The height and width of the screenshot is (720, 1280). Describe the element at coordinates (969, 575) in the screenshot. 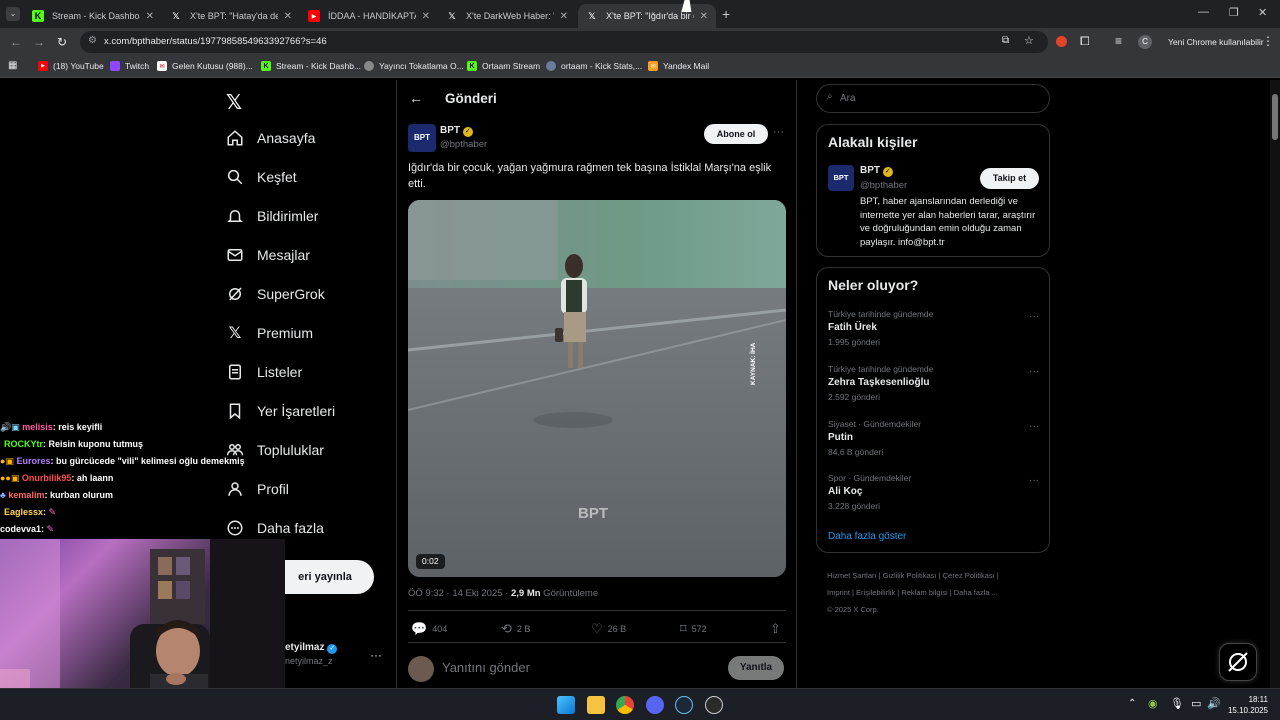

I see `footer-link: Çerez Politikası` at that location.